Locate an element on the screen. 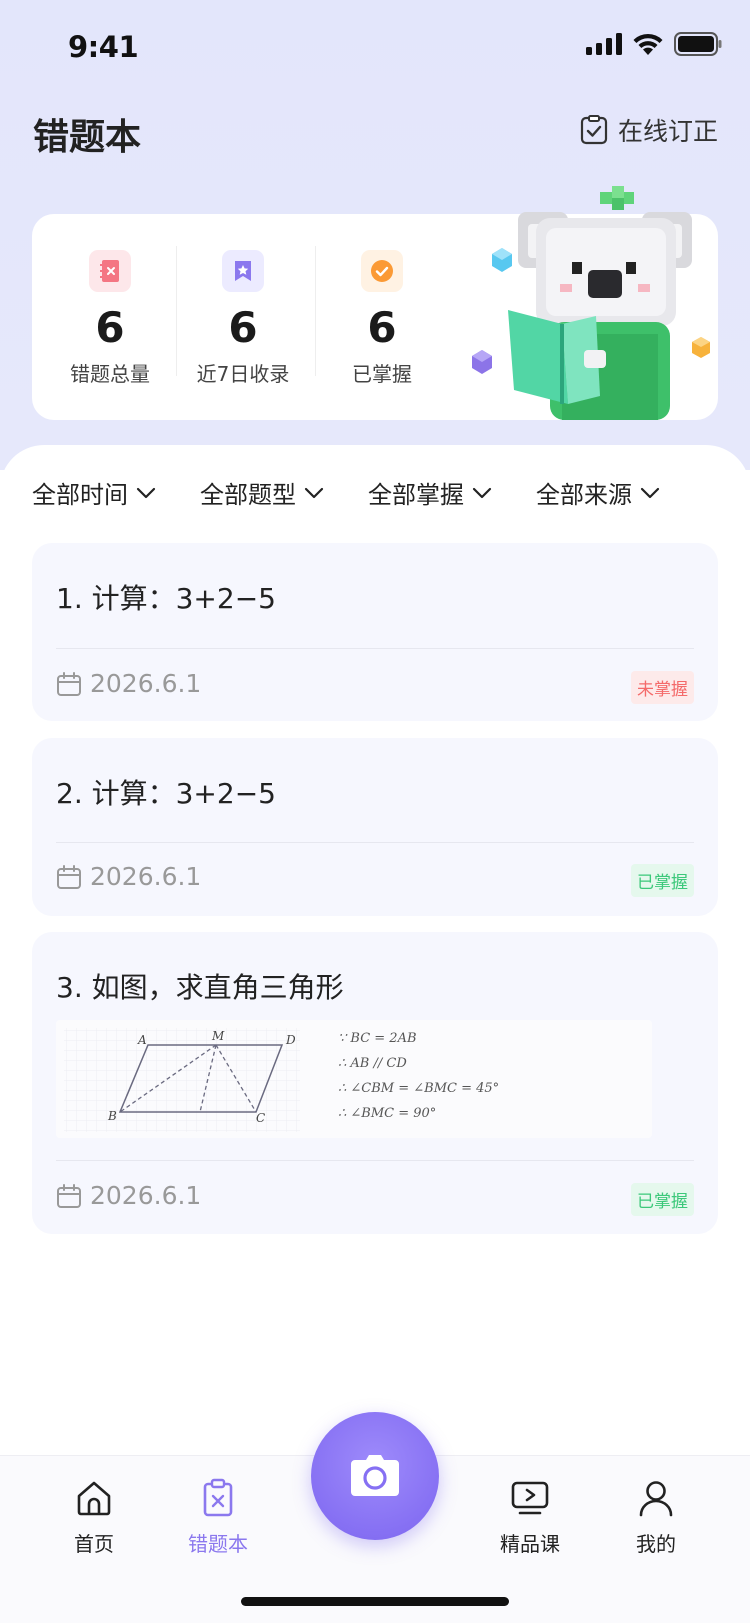 The height and width of the screenshot is (1623, 750). filter-label: 全部掌握 is located at coordinates (416, 495).